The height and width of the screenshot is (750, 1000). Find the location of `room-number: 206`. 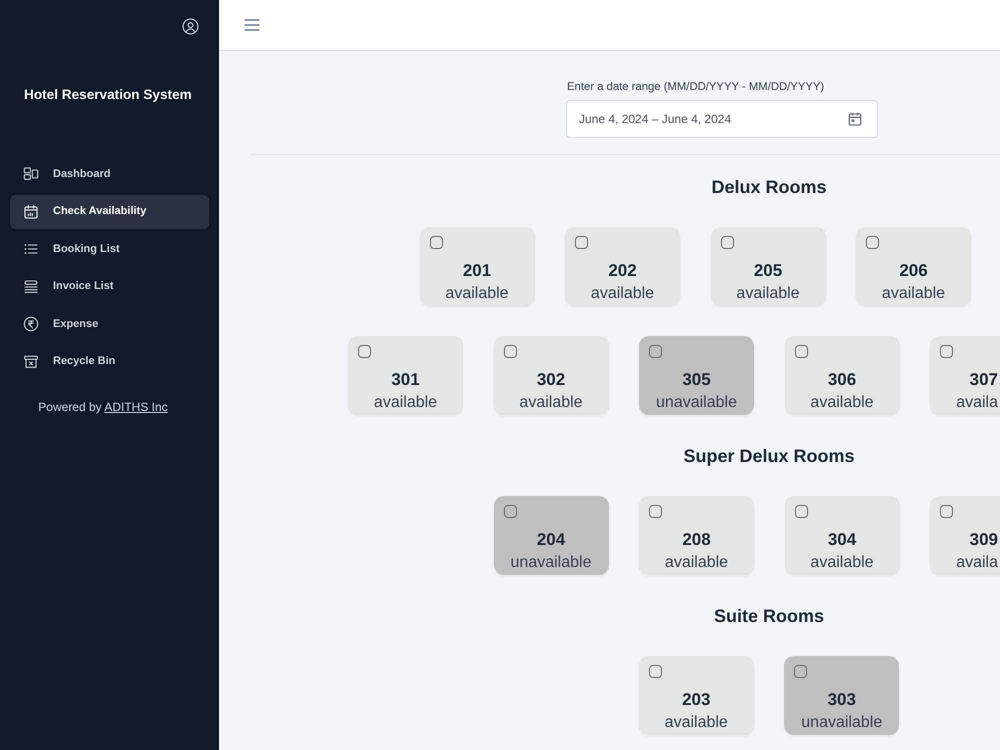

room-number: 206 is located at coordinates (913, 271).